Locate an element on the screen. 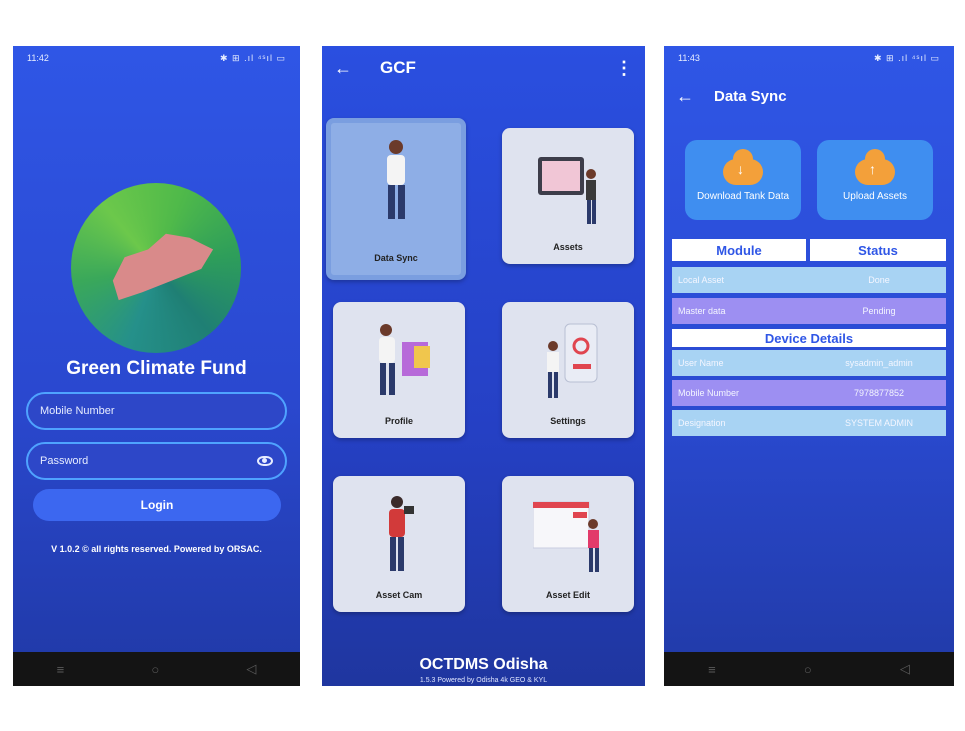 This screenshot has height=731, width=965. device-details-header: Device Details is located at coordinates (809, 338).